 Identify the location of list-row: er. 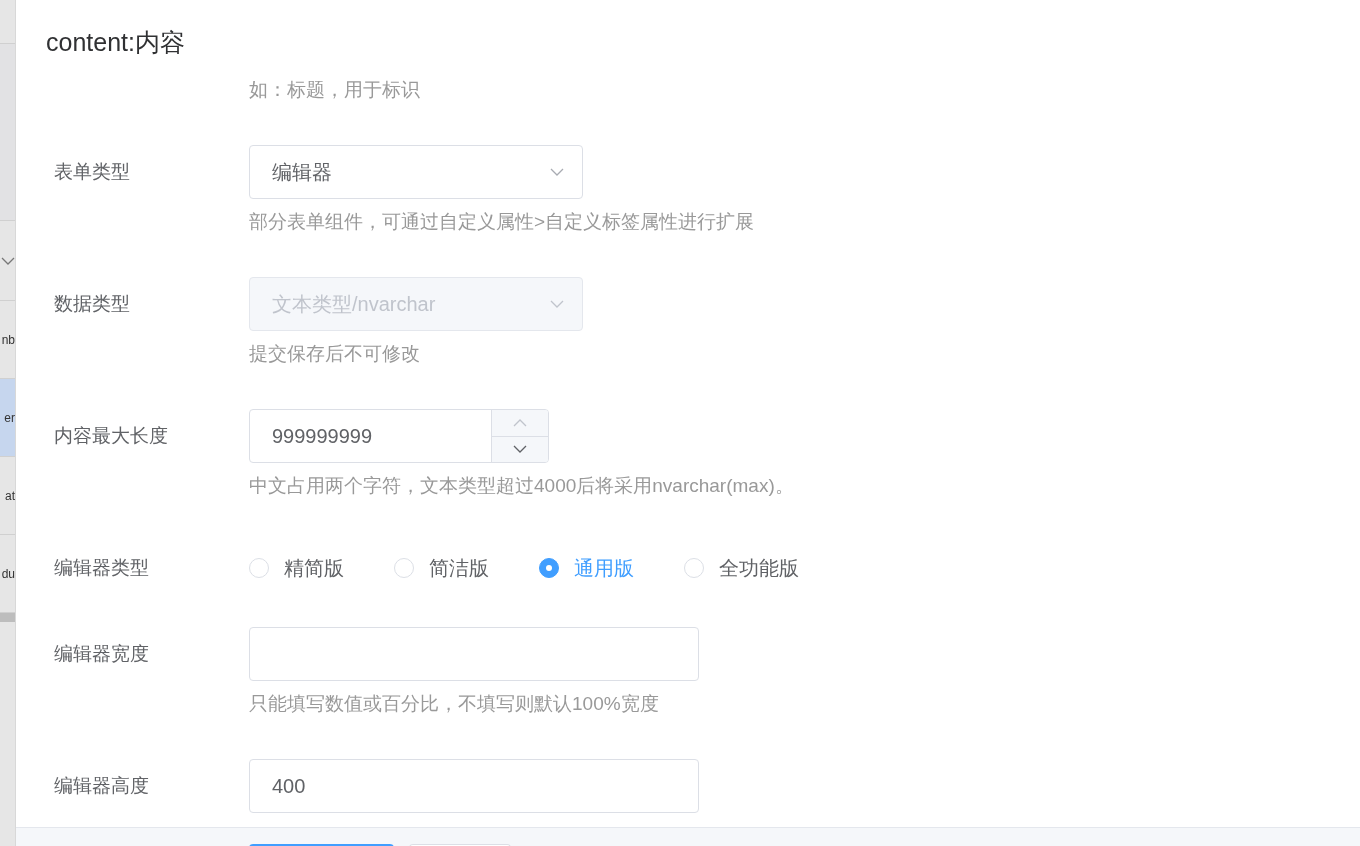
(7, 418).